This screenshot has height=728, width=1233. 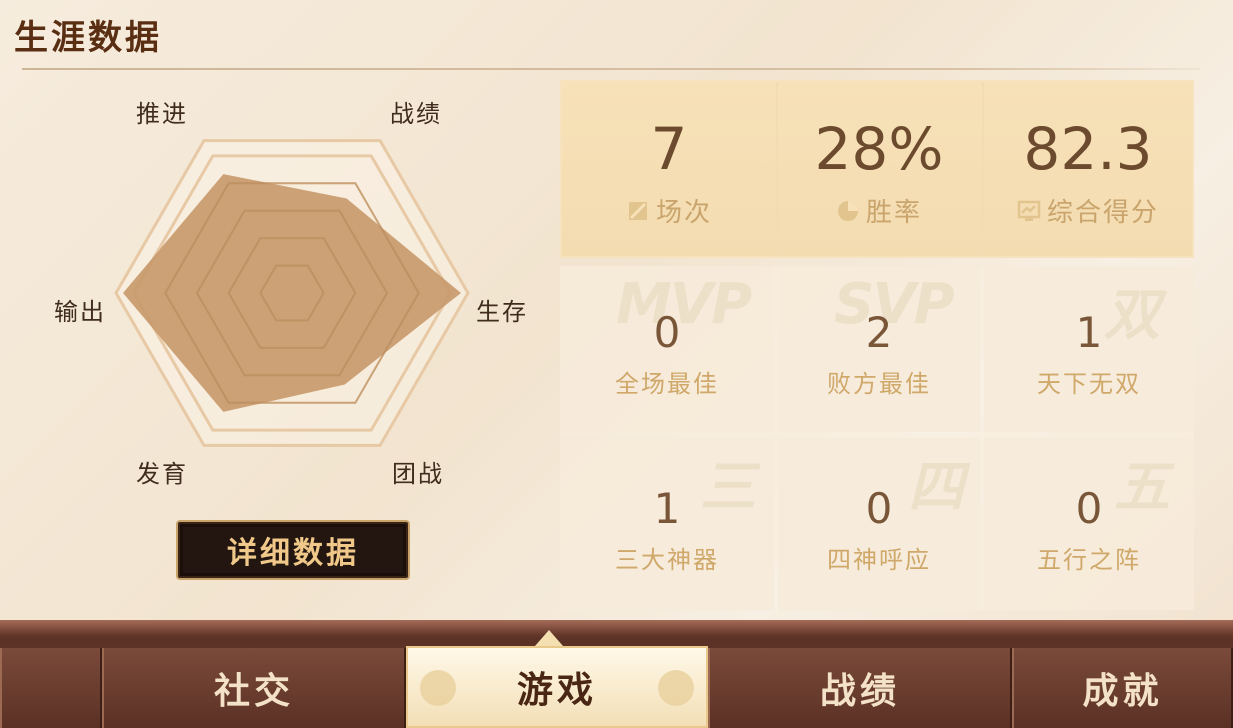 What do you see at coordinates (616, 627) in the screenshot?
I see `bottom-nav-top-border` at bounding box center [616, 627].